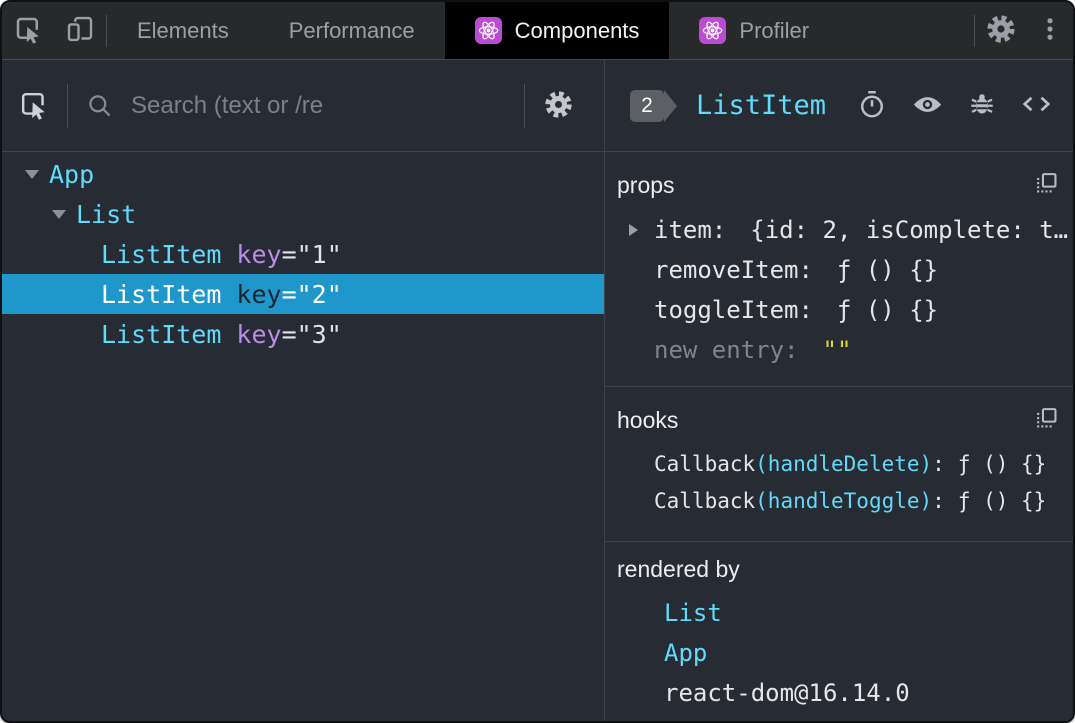 The image size is (1075, 723). Describe the element at coordinates (311, 334) in the screenshot. I see `key-attribute-value: ="3"` at that location.